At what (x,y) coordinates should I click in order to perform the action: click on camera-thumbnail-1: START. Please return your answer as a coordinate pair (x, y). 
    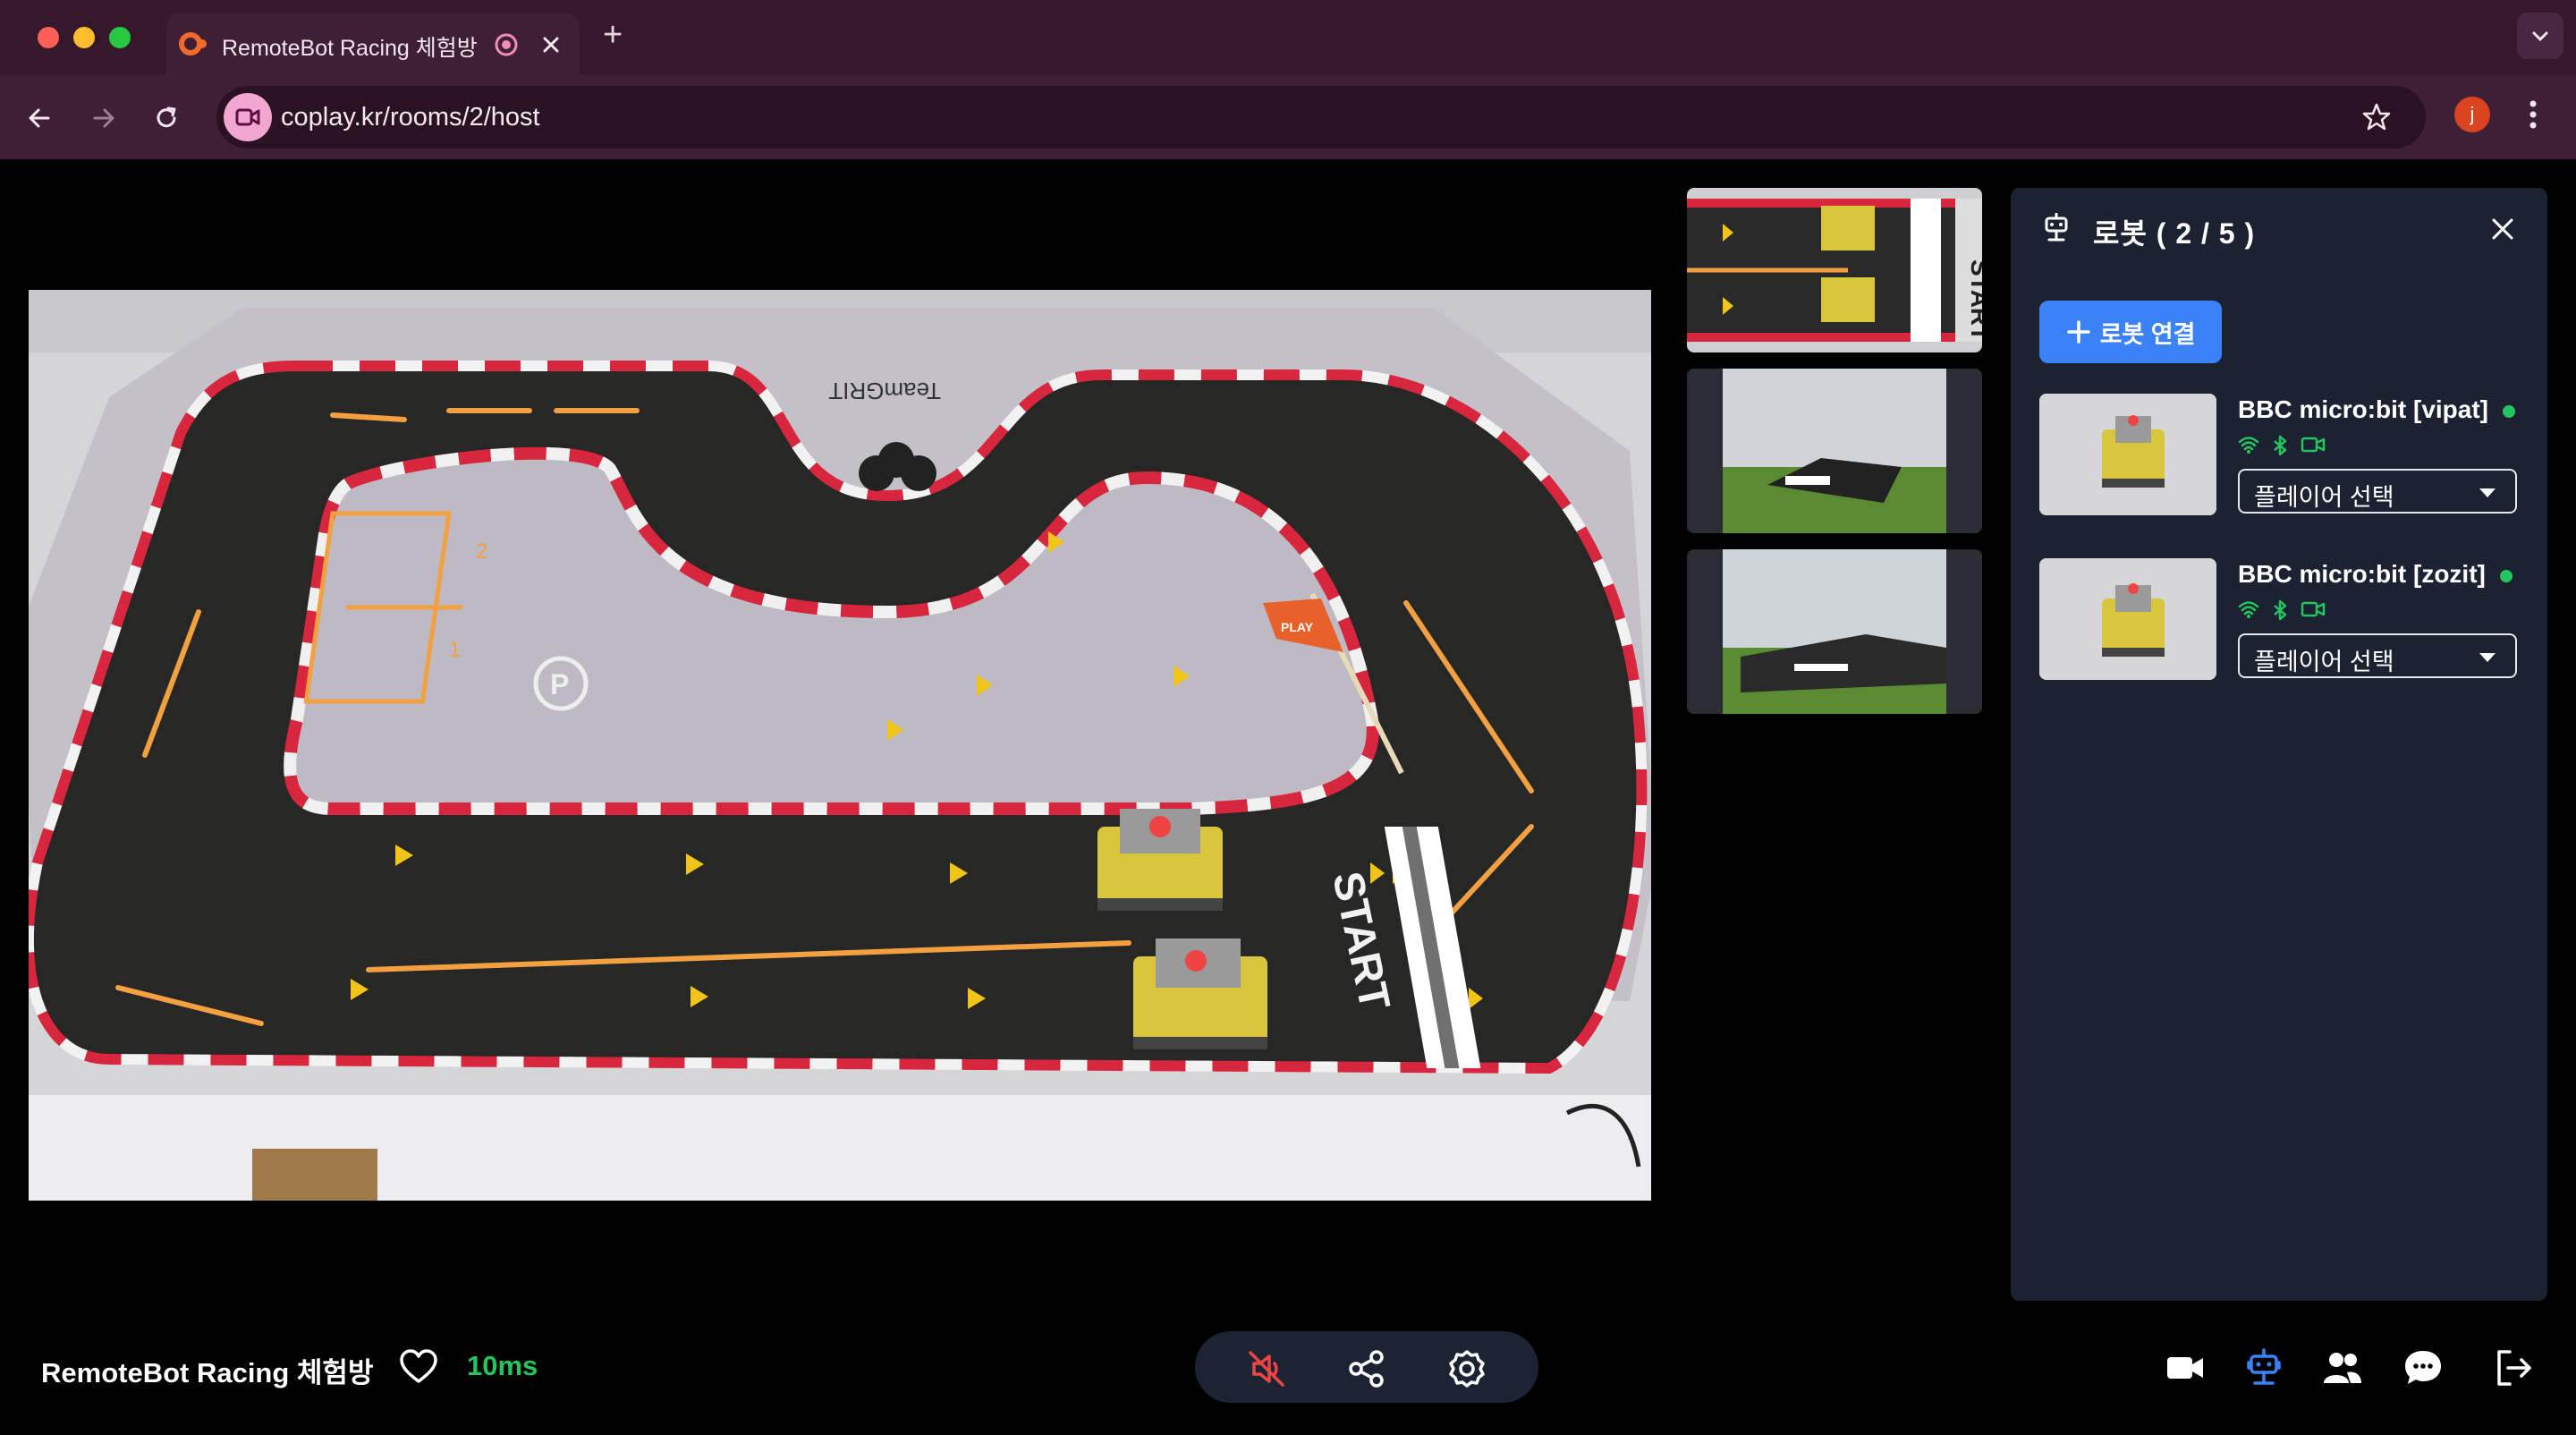
    Looking at the image, I should click on (1834, 270).